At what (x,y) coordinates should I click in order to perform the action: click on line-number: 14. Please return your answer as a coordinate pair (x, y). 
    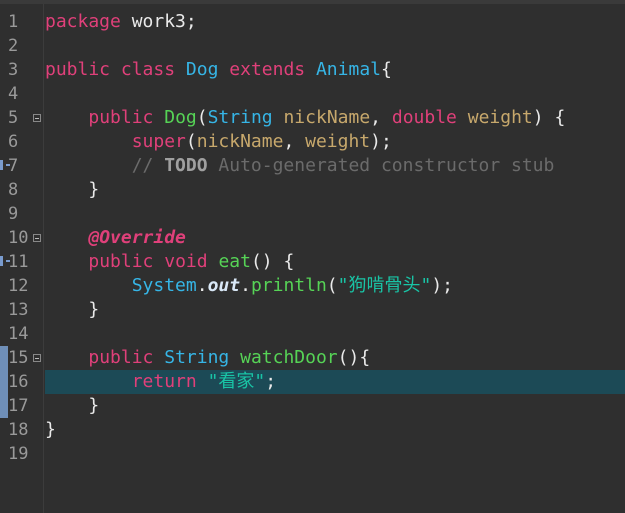
    Looking at the image, I should click on (18, 334).